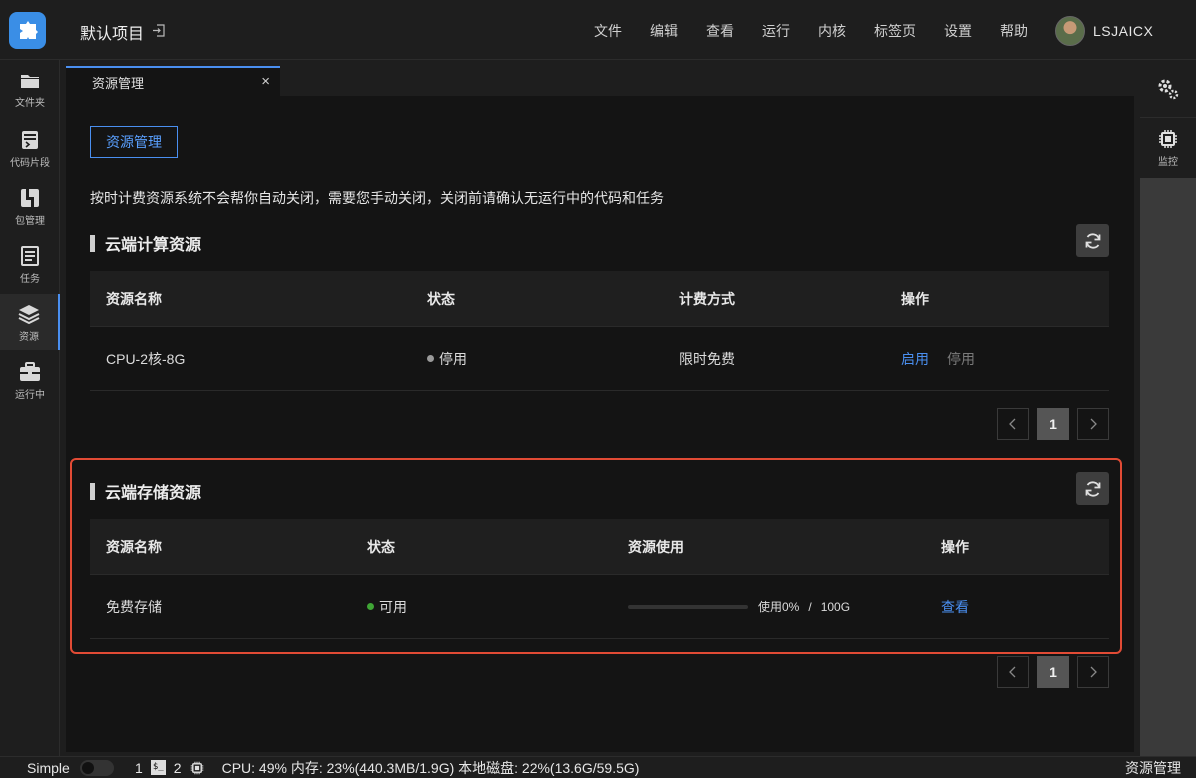  Describe the element at coordinates (29, 314) in the screenshot. I see `layers-icon` at that location.